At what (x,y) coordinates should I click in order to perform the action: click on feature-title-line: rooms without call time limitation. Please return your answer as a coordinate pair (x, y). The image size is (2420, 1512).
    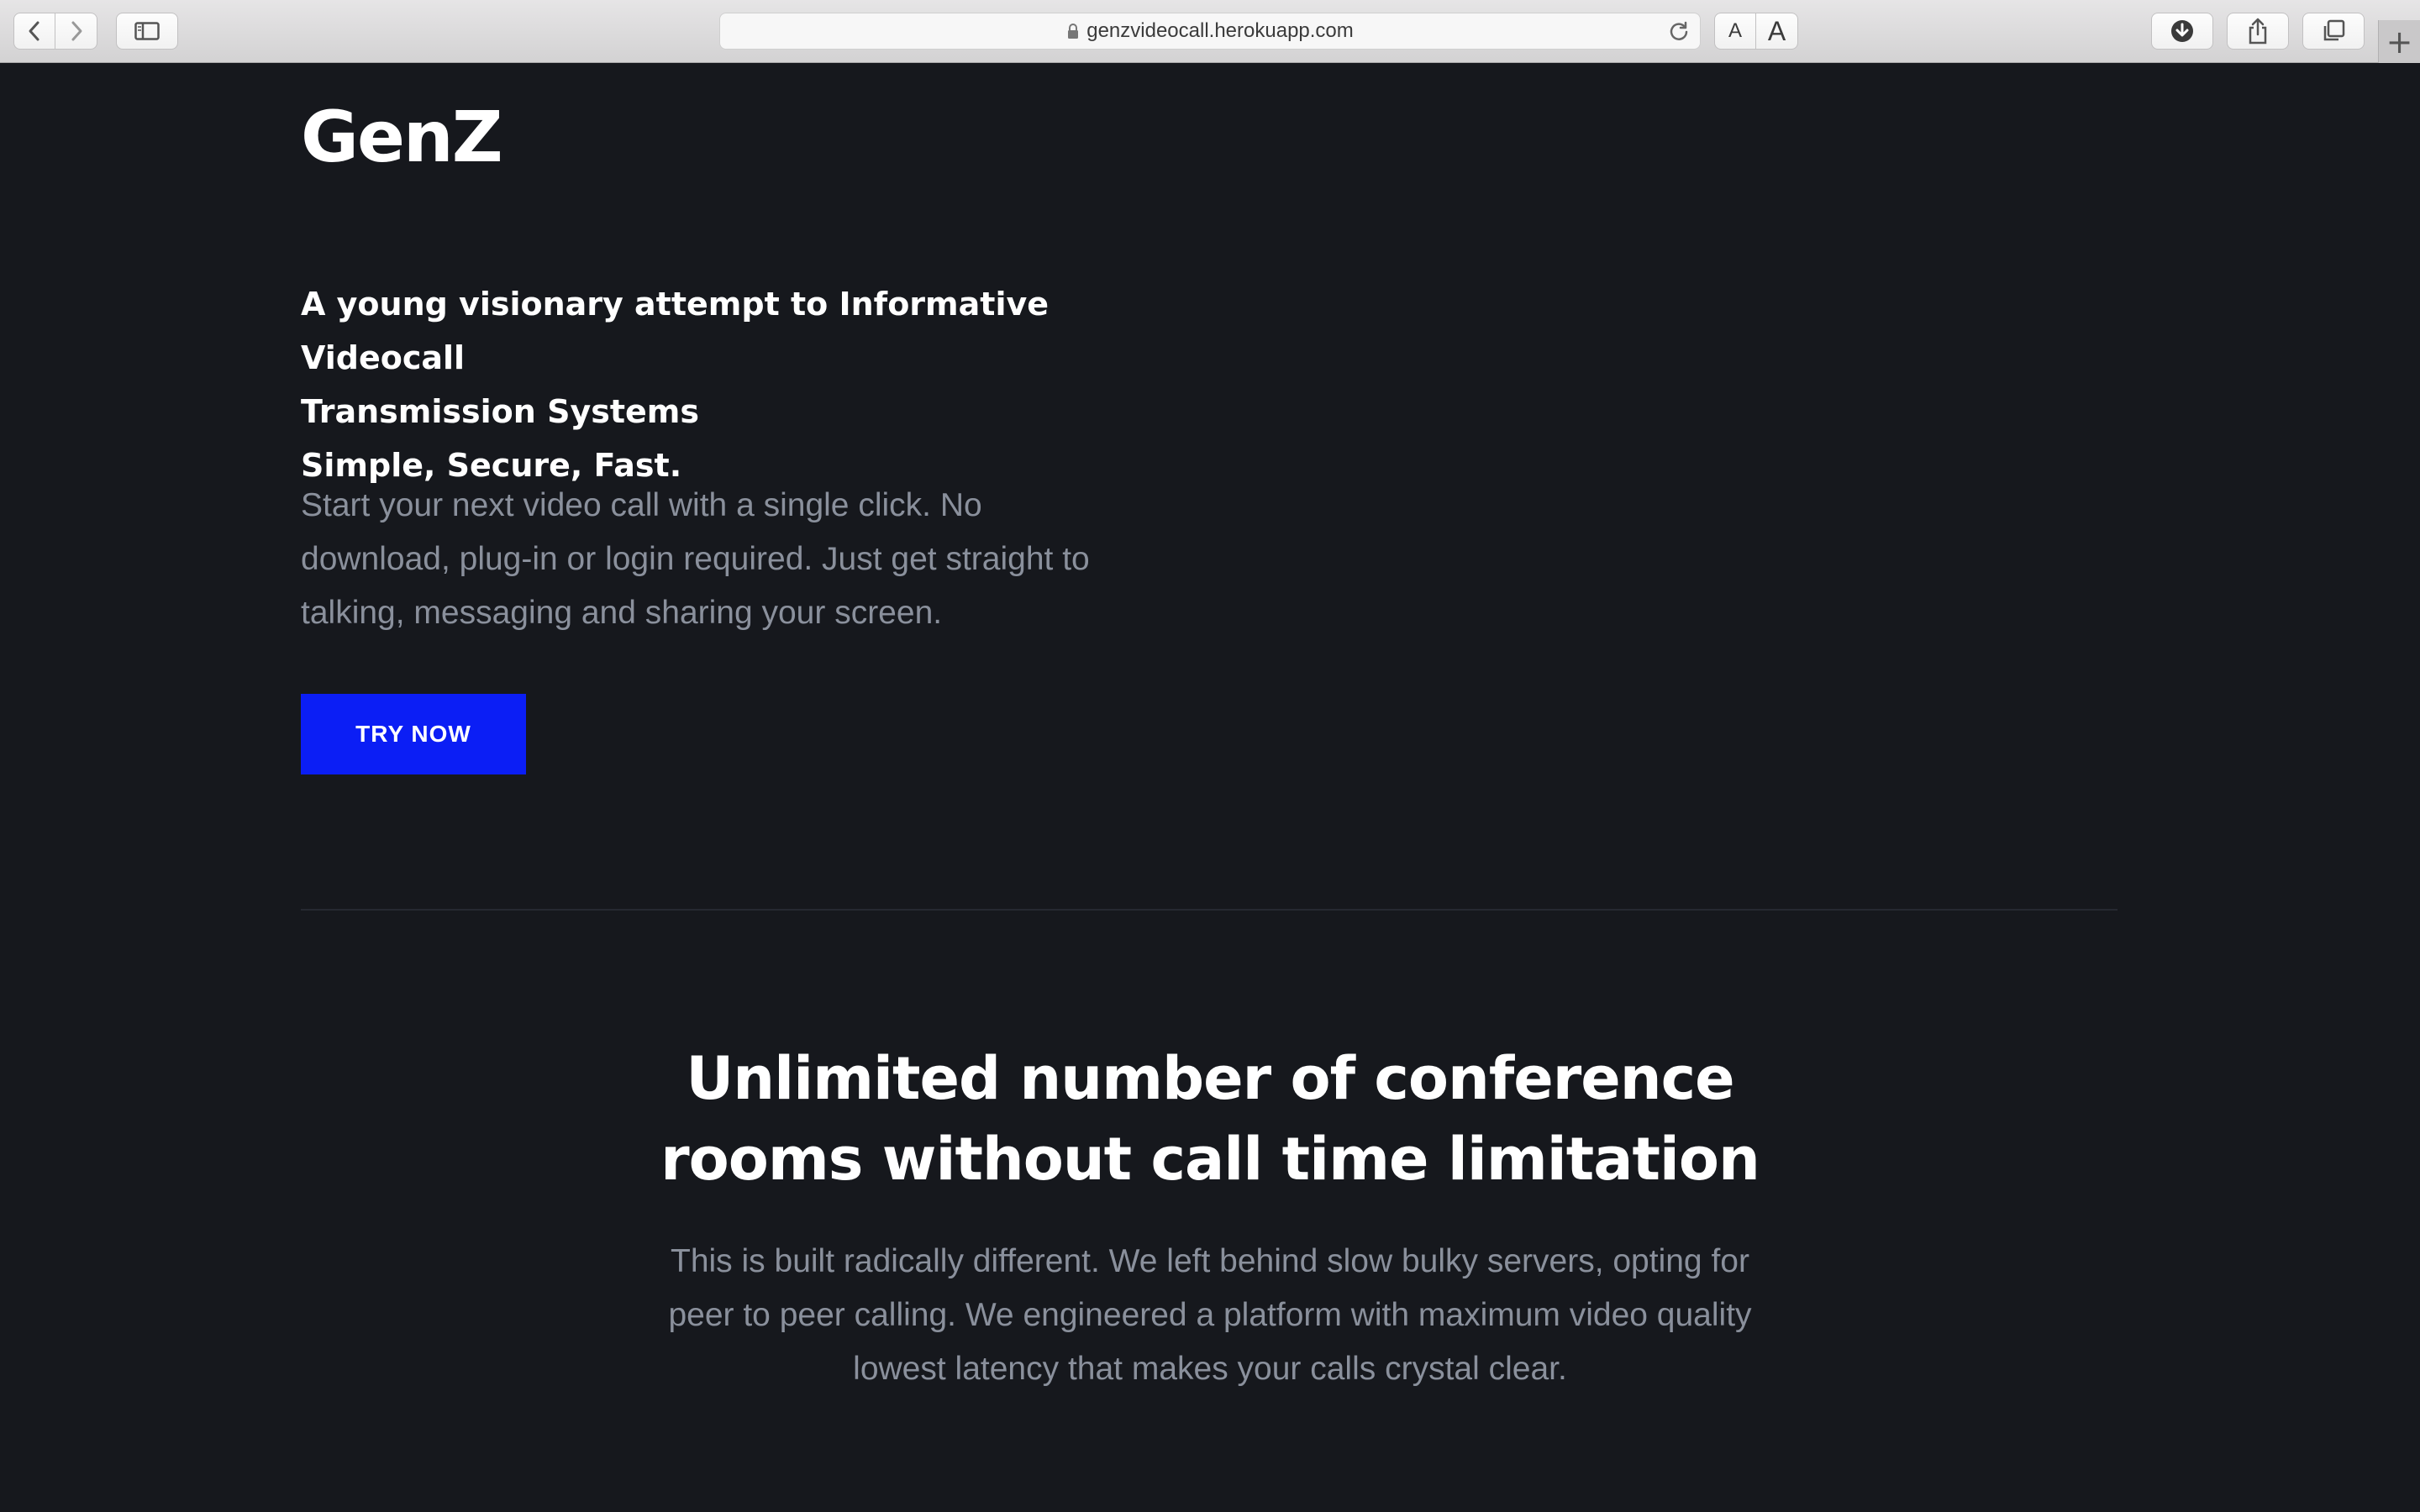
    Looking at the image, I should click on (1210, 1159).